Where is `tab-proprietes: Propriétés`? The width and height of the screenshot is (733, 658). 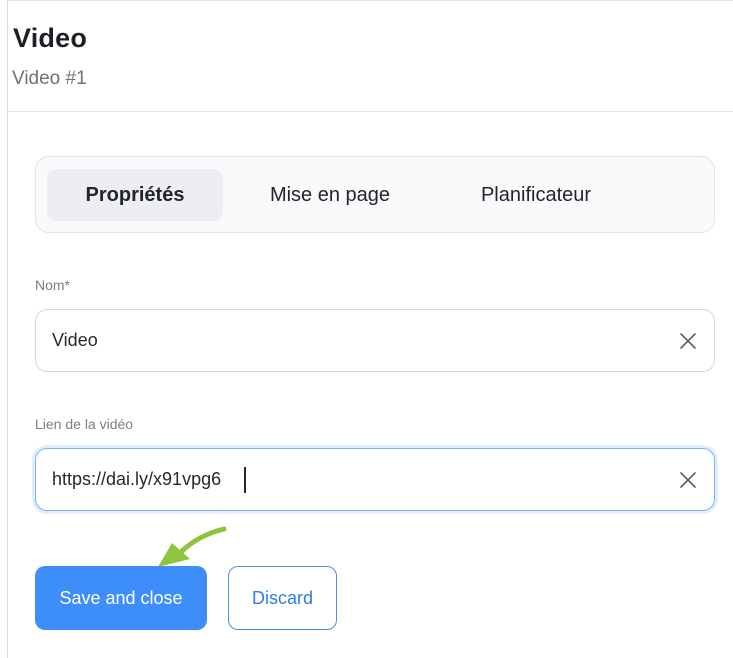
tab-proprietes: Propriétés is located at coordinates (135, 195).